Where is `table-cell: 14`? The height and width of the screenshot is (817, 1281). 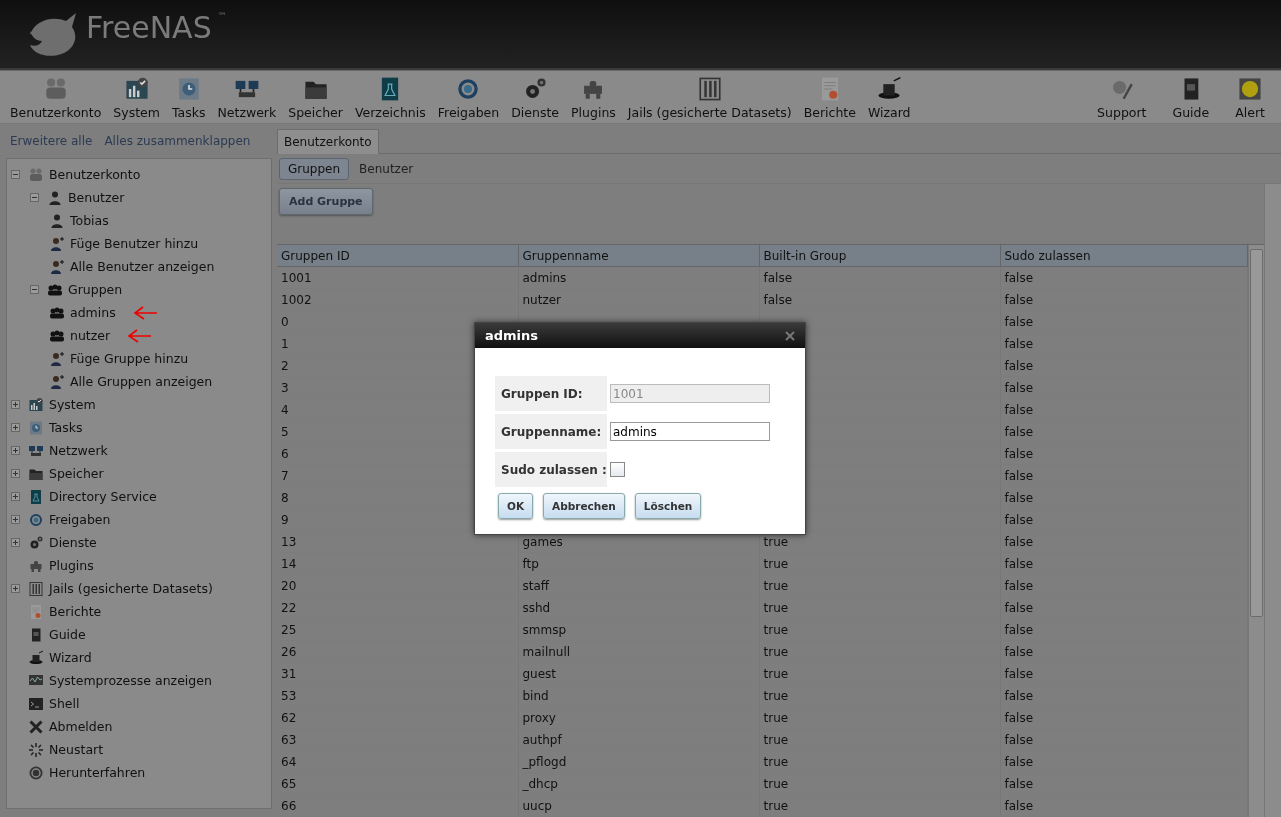 table-cell: 14 is located at coordinates (397, 563).